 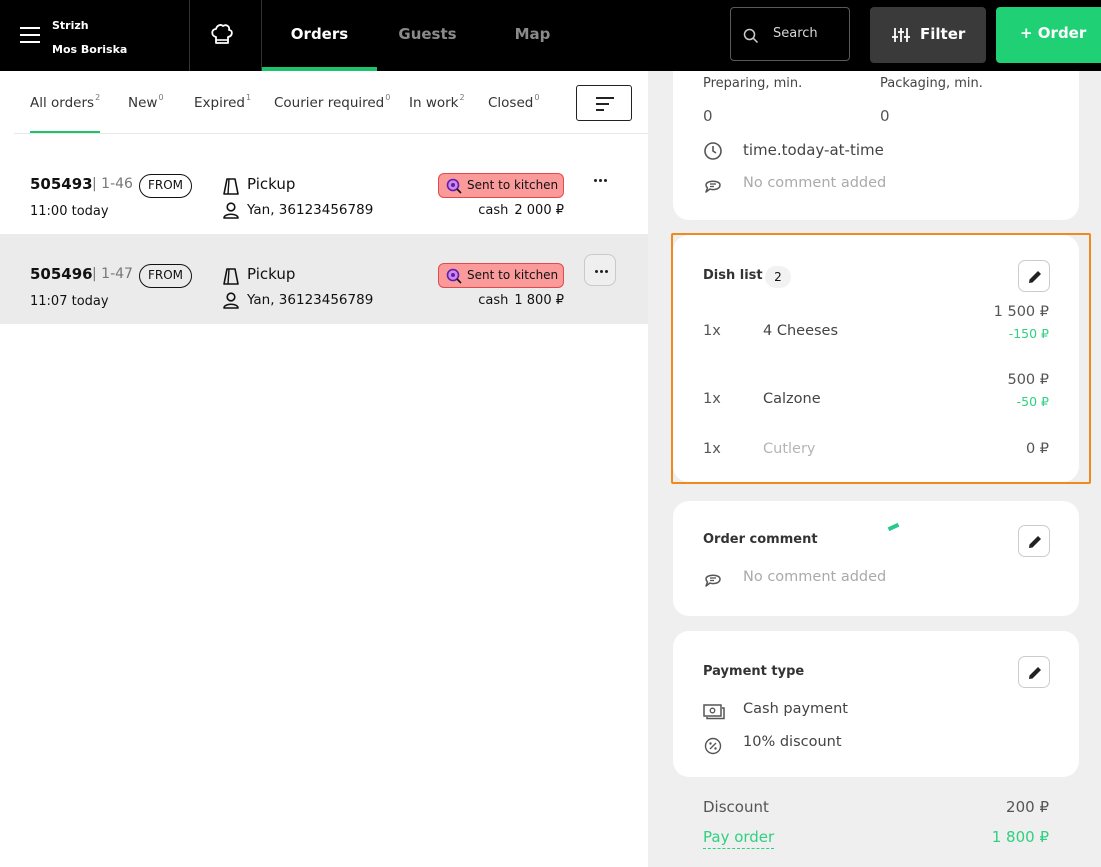 What do you see at coordinates (65, 113) in the screenshot?
I see `tab-all-orders: All orders2` at bounding box center [65, 113].